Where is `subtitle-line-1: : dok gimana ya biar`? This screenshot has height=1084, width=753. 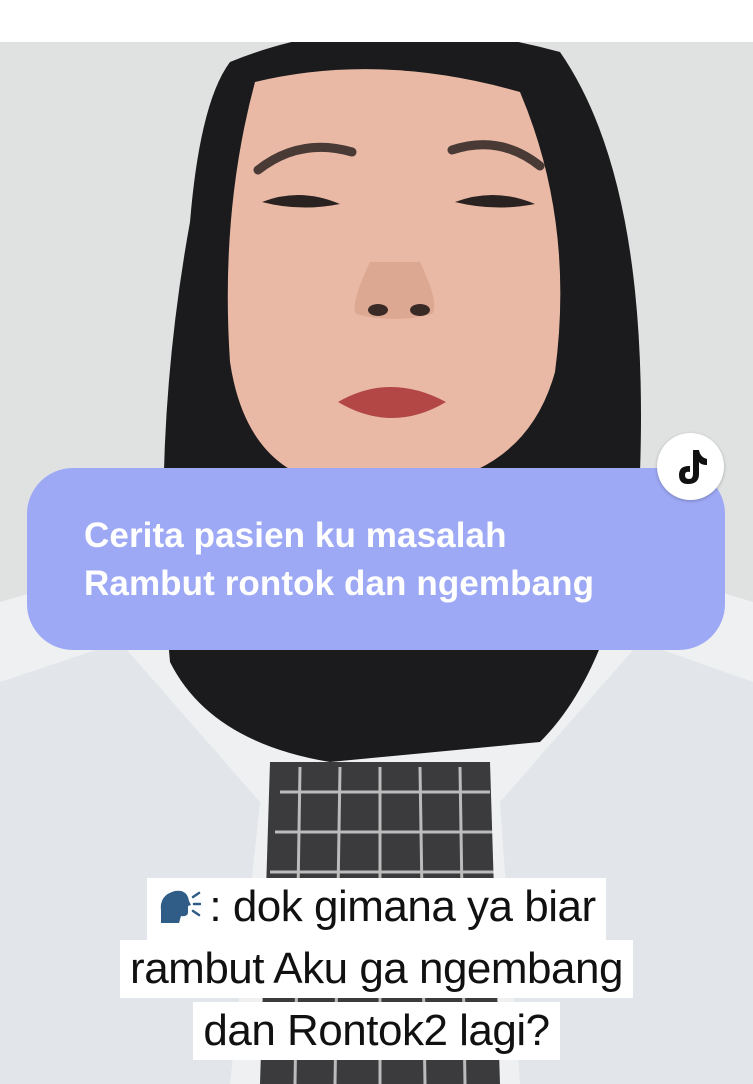 subtitle-line-1: : dok gimana ya biar is located at coordinates (402, 906).